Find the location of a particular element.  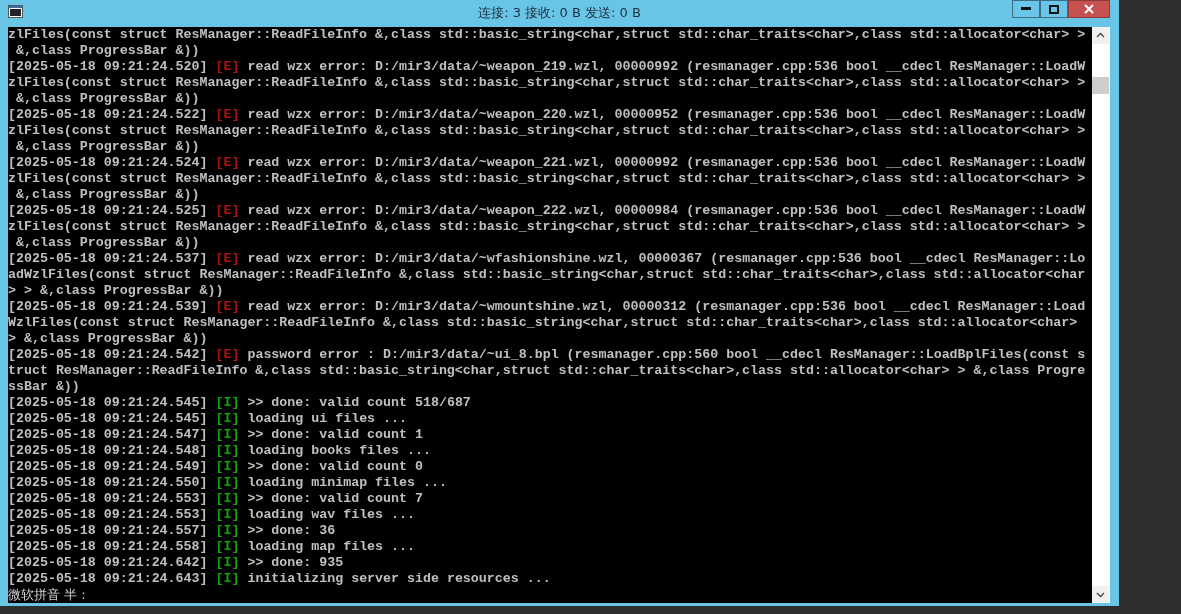

log-message: >> done: valid count 1 is located at coordinates (335, 434).